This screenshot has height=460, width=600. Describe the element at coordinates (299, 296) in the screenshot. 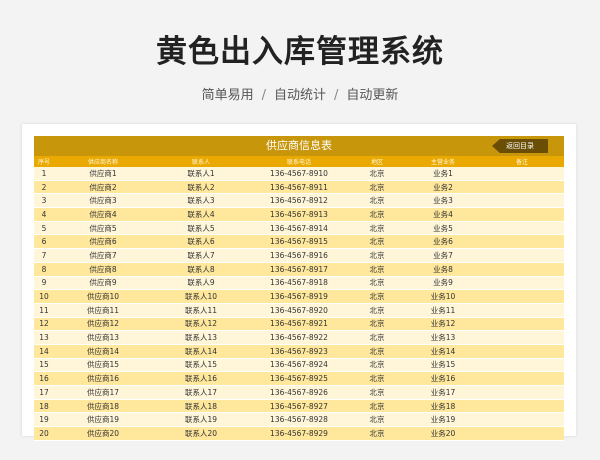

I see `cell-phone: 136-4567-8919` at that location.